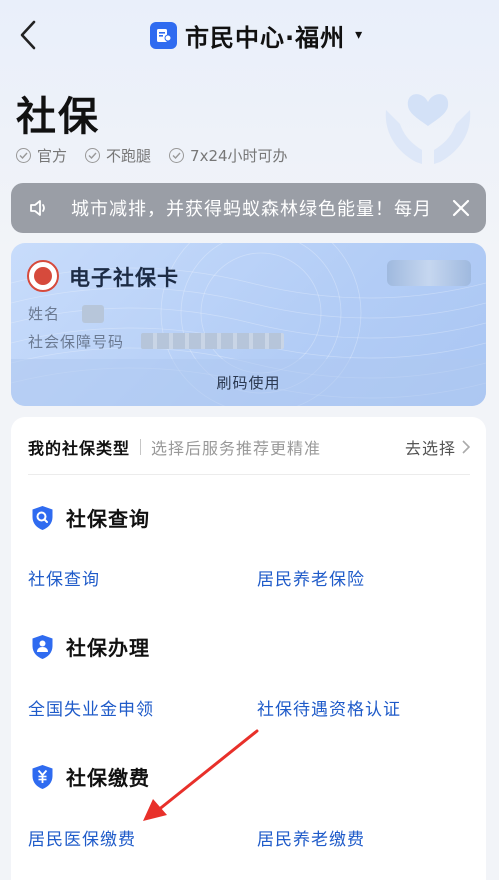 This screenshot has width=499, height=880. I want to click on notice-text: 城市减排，并获得蚂蚁森林绿色能量！每月, so click(251, 209).